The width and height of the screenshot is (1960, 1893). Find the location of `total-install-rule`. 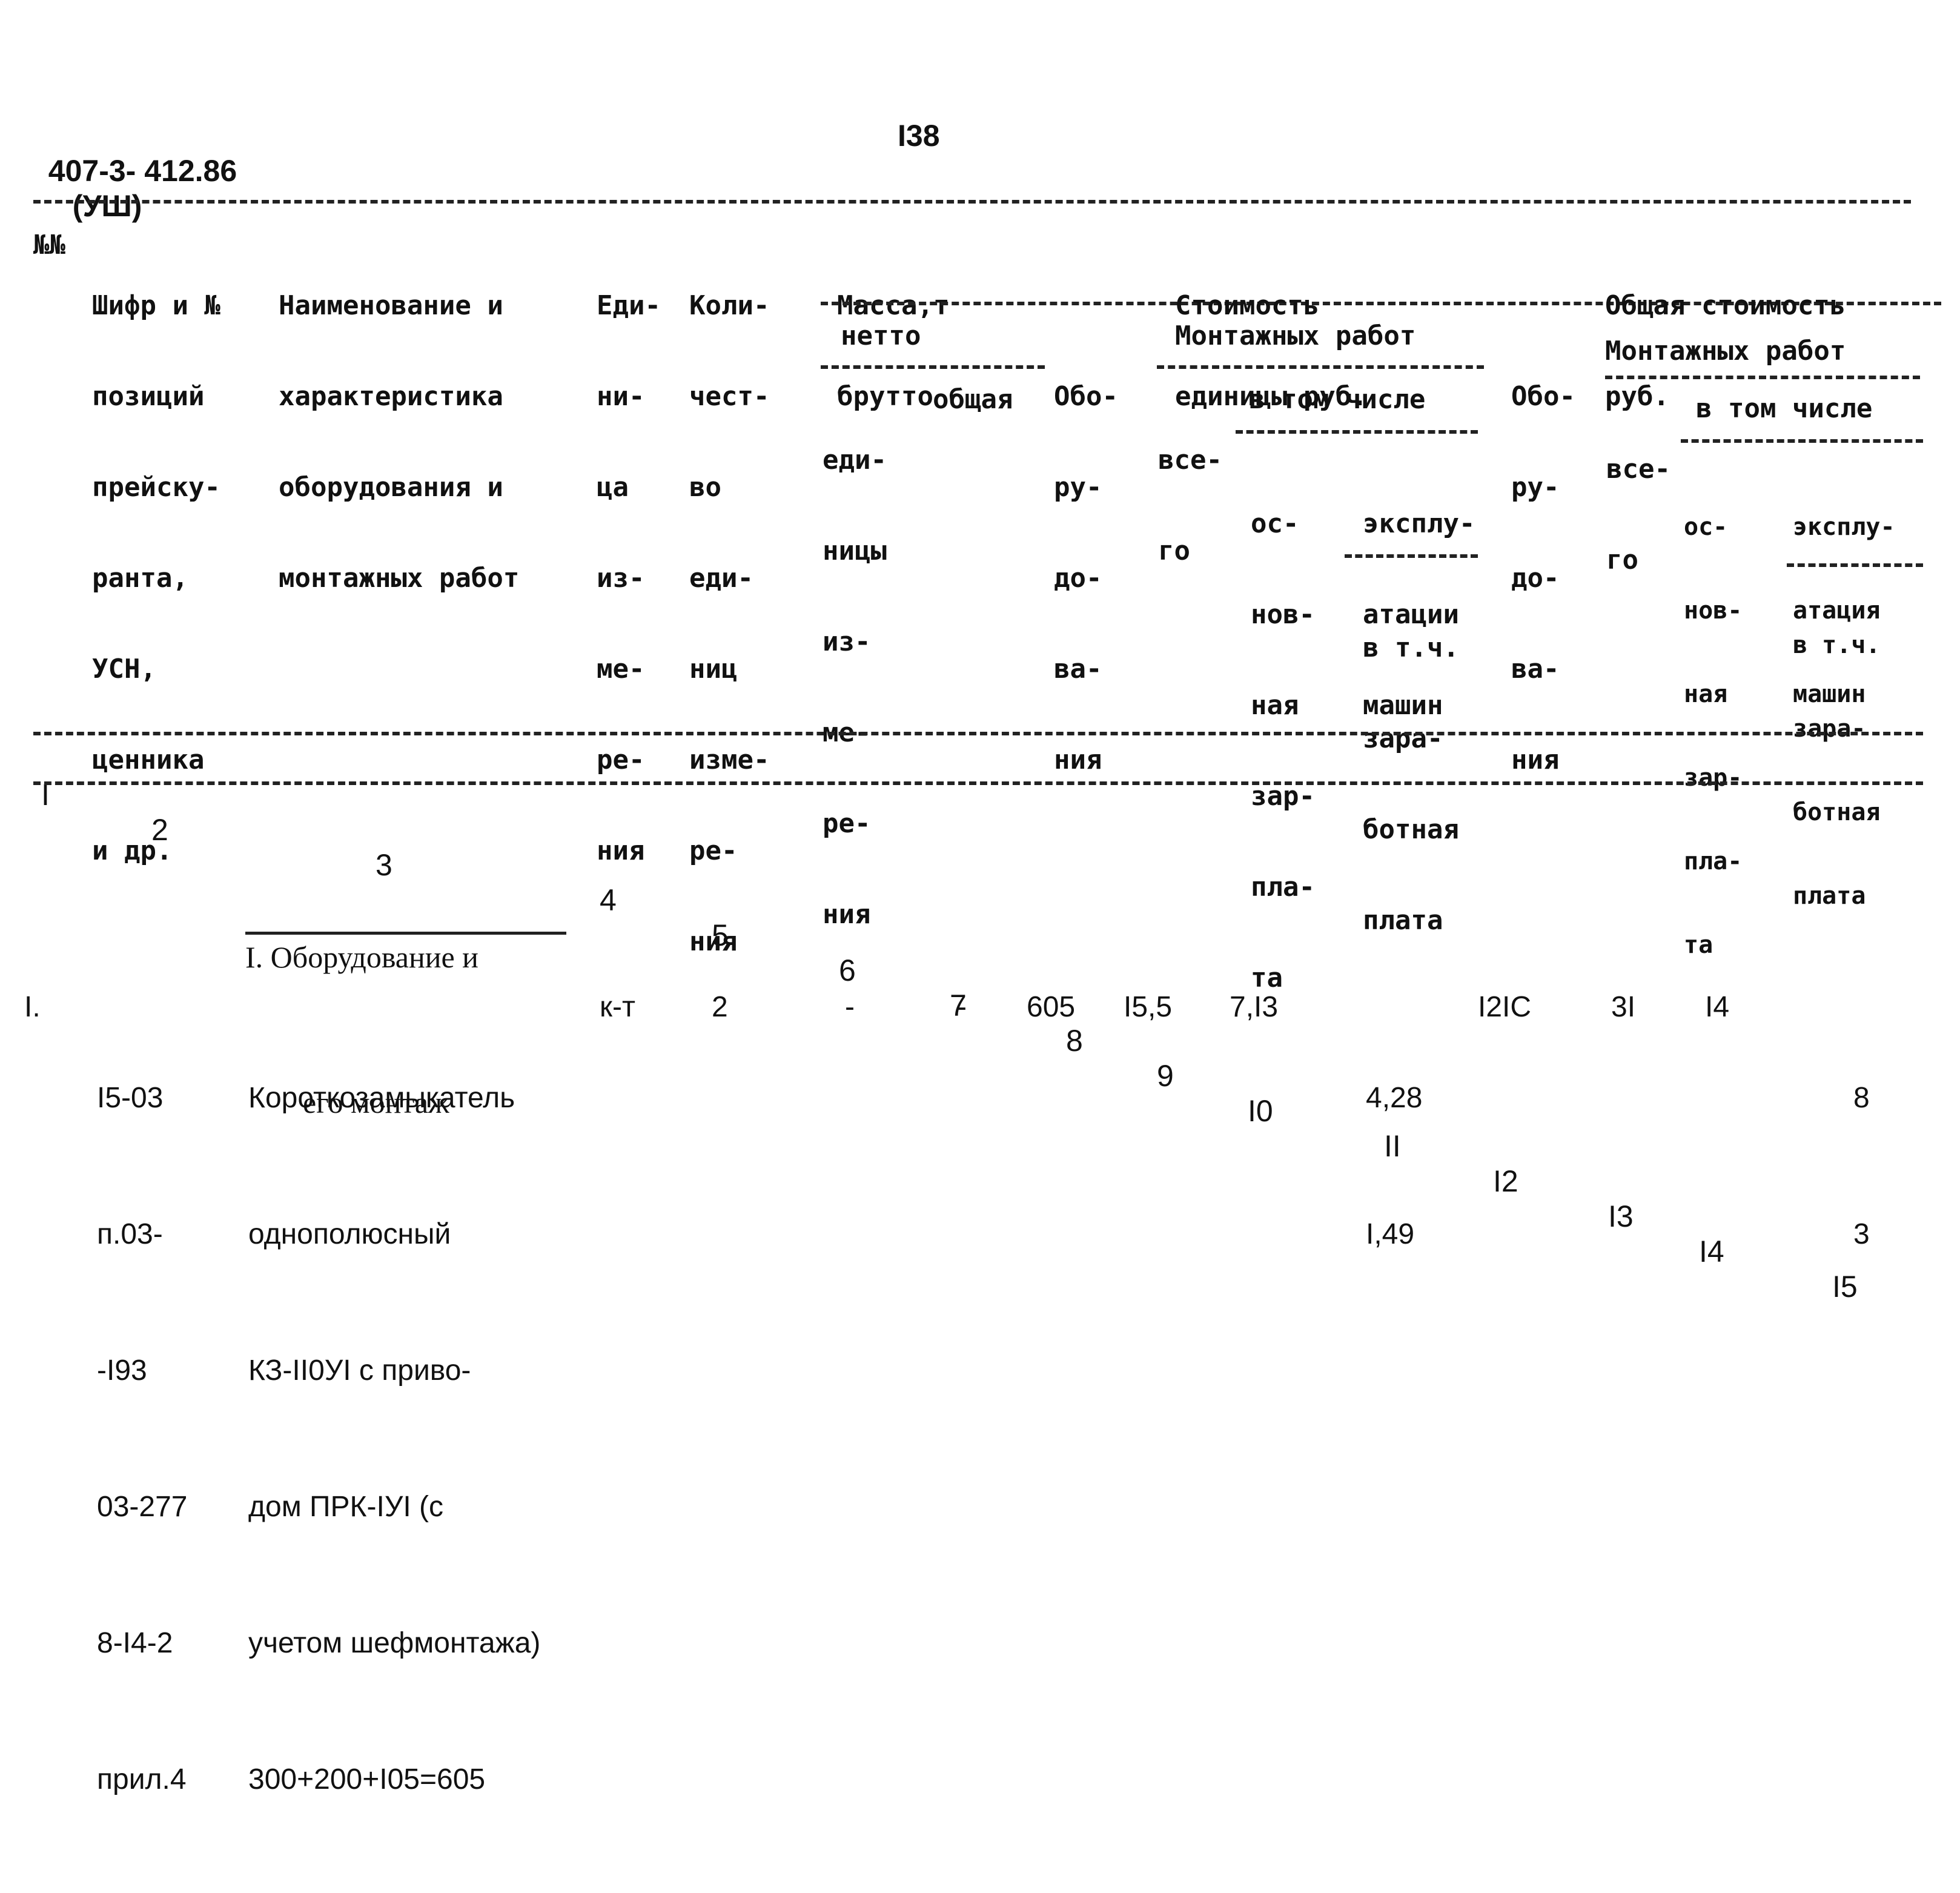

total-install-rule is located at coordinates (1762, 377).